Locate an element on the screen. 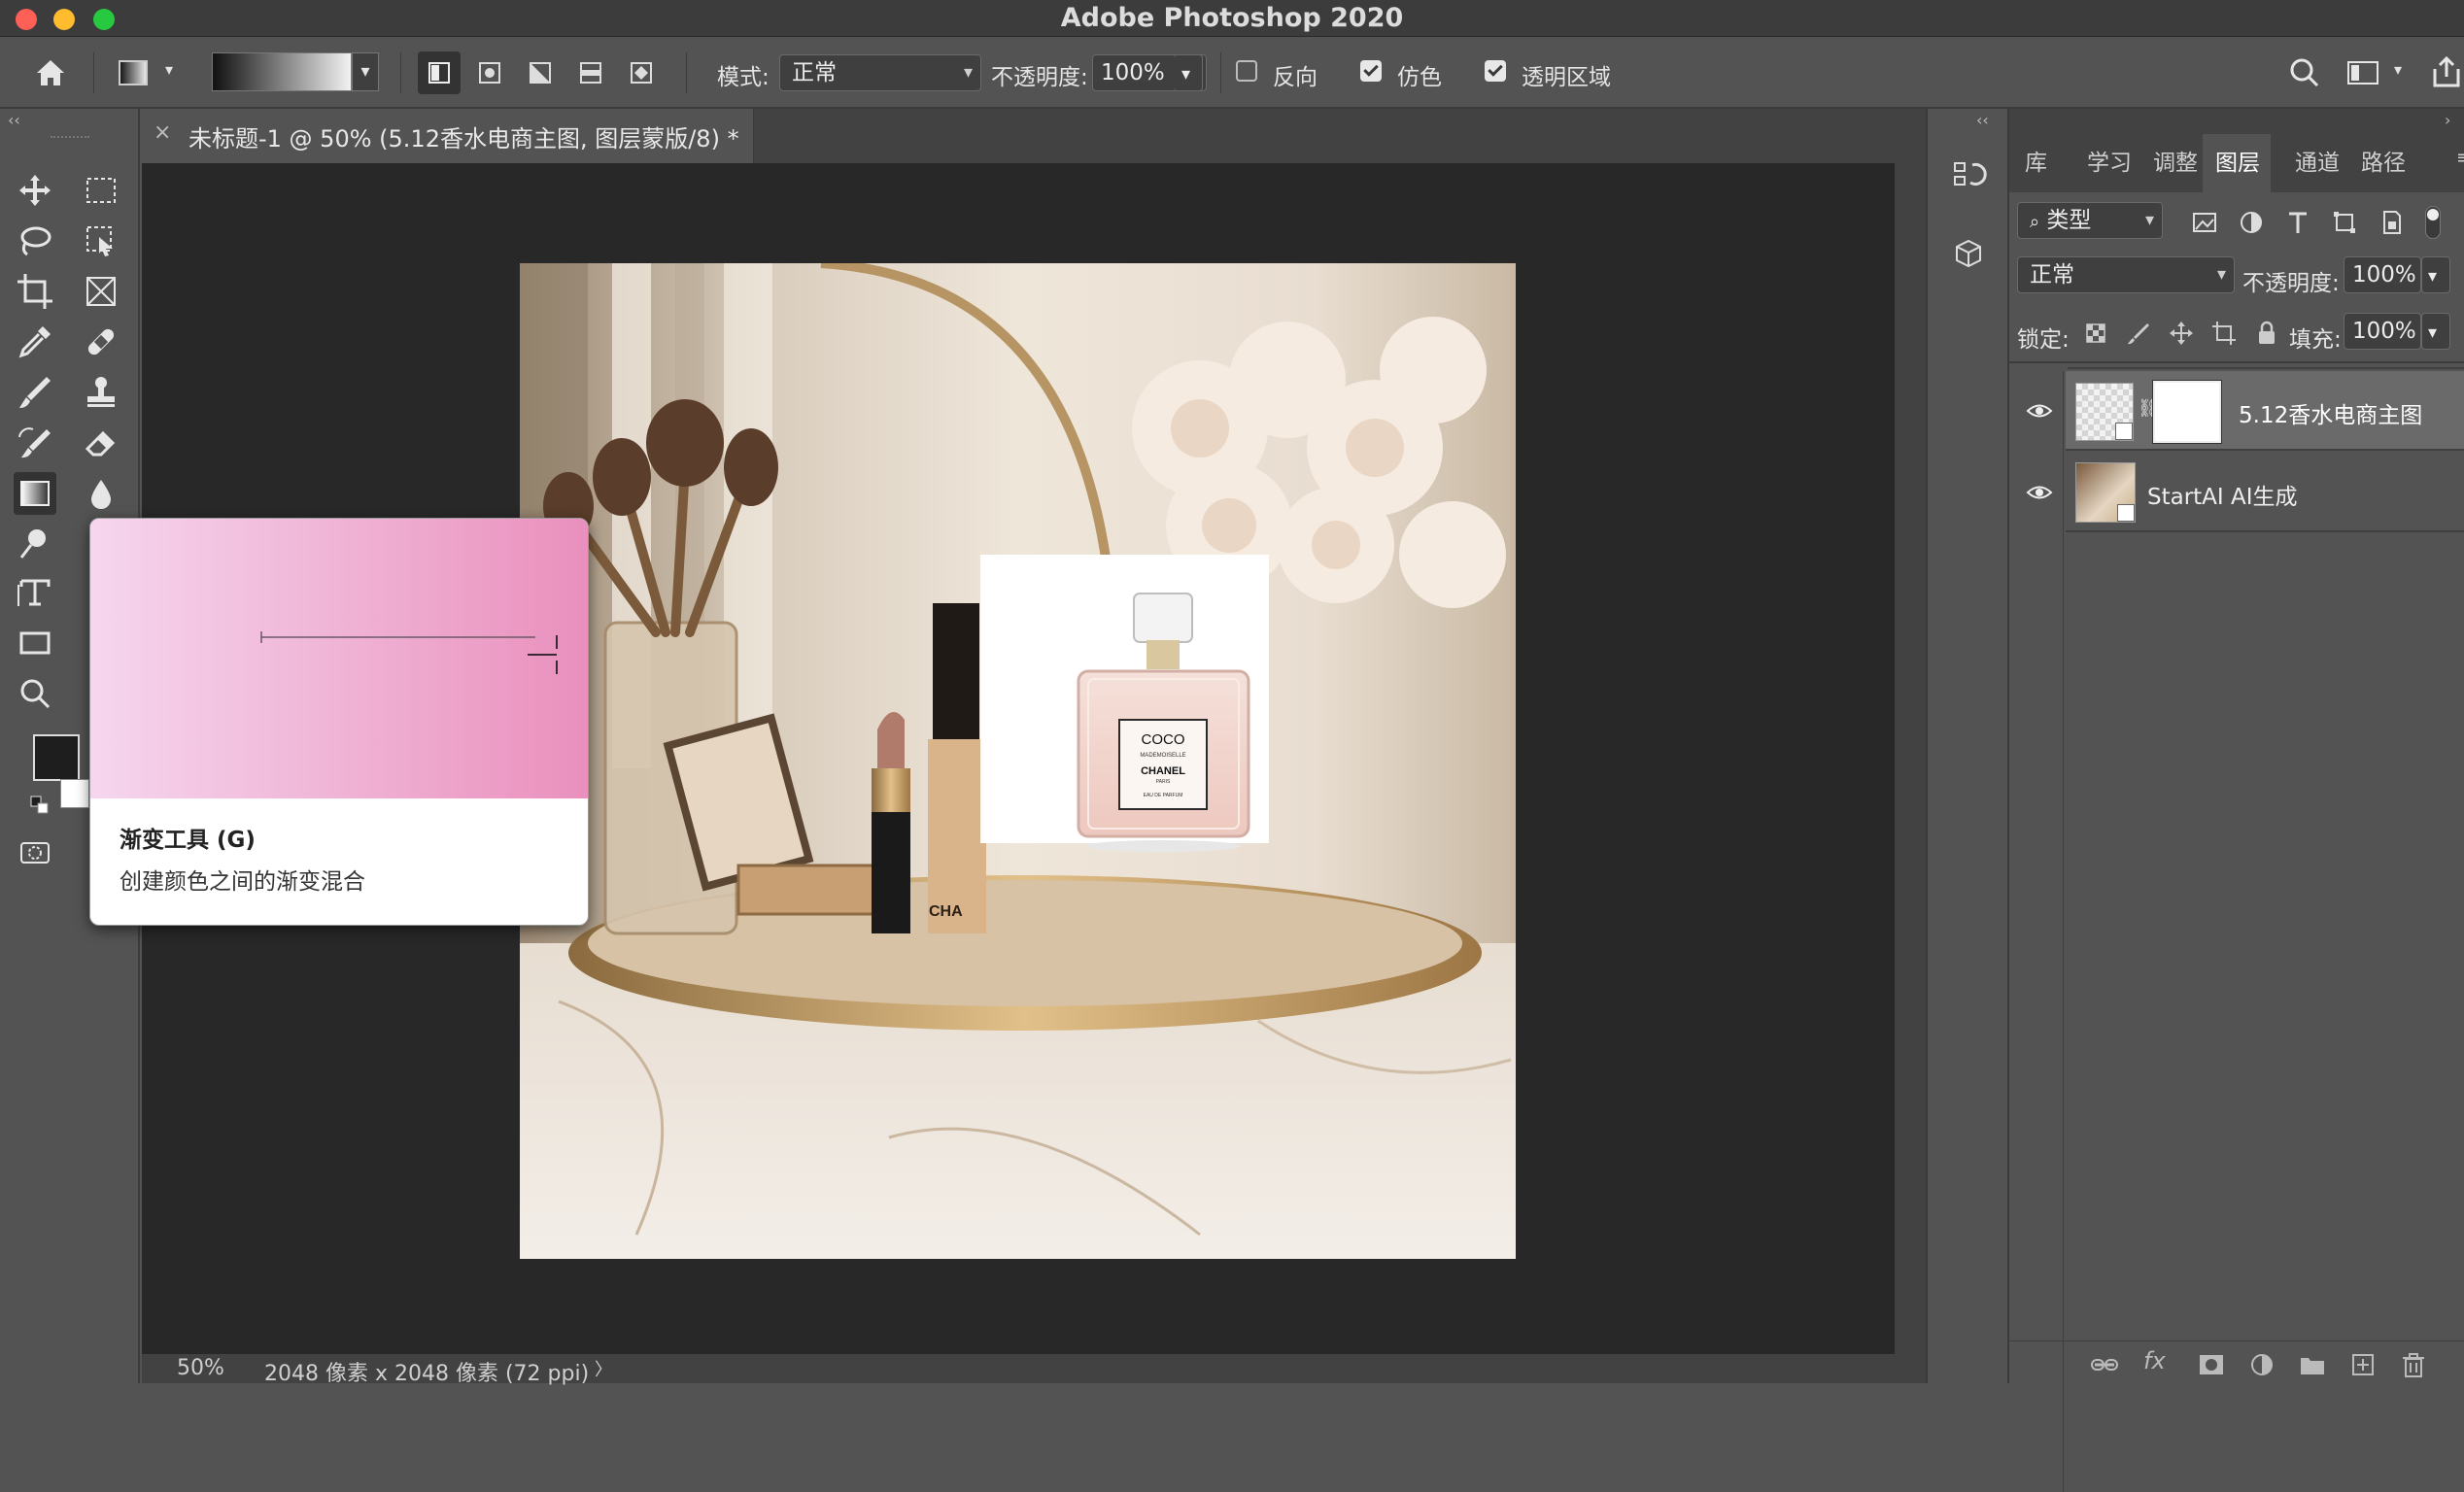  fill-input: 100% is located at coordinates (2382, 331).